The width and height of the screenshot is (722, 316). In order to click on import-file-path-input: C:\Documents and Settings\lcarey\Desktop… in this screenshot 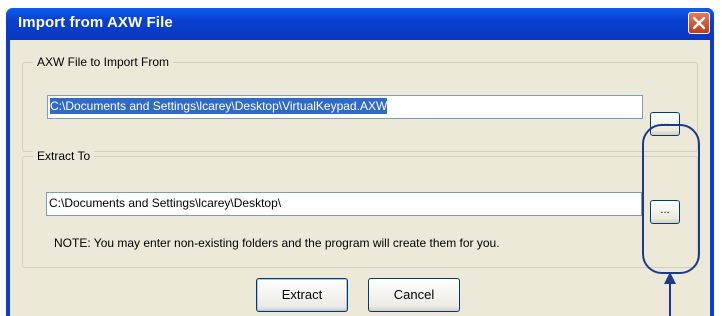, I will do `click(345, 107)`.